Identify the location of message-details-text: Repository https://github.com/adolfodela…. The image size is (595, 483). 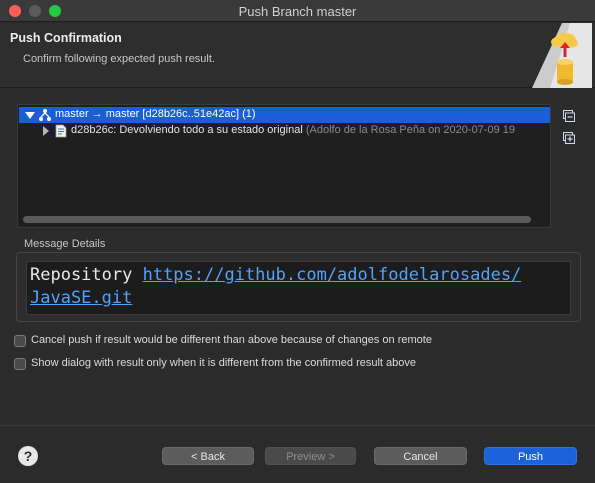
(298, 288).